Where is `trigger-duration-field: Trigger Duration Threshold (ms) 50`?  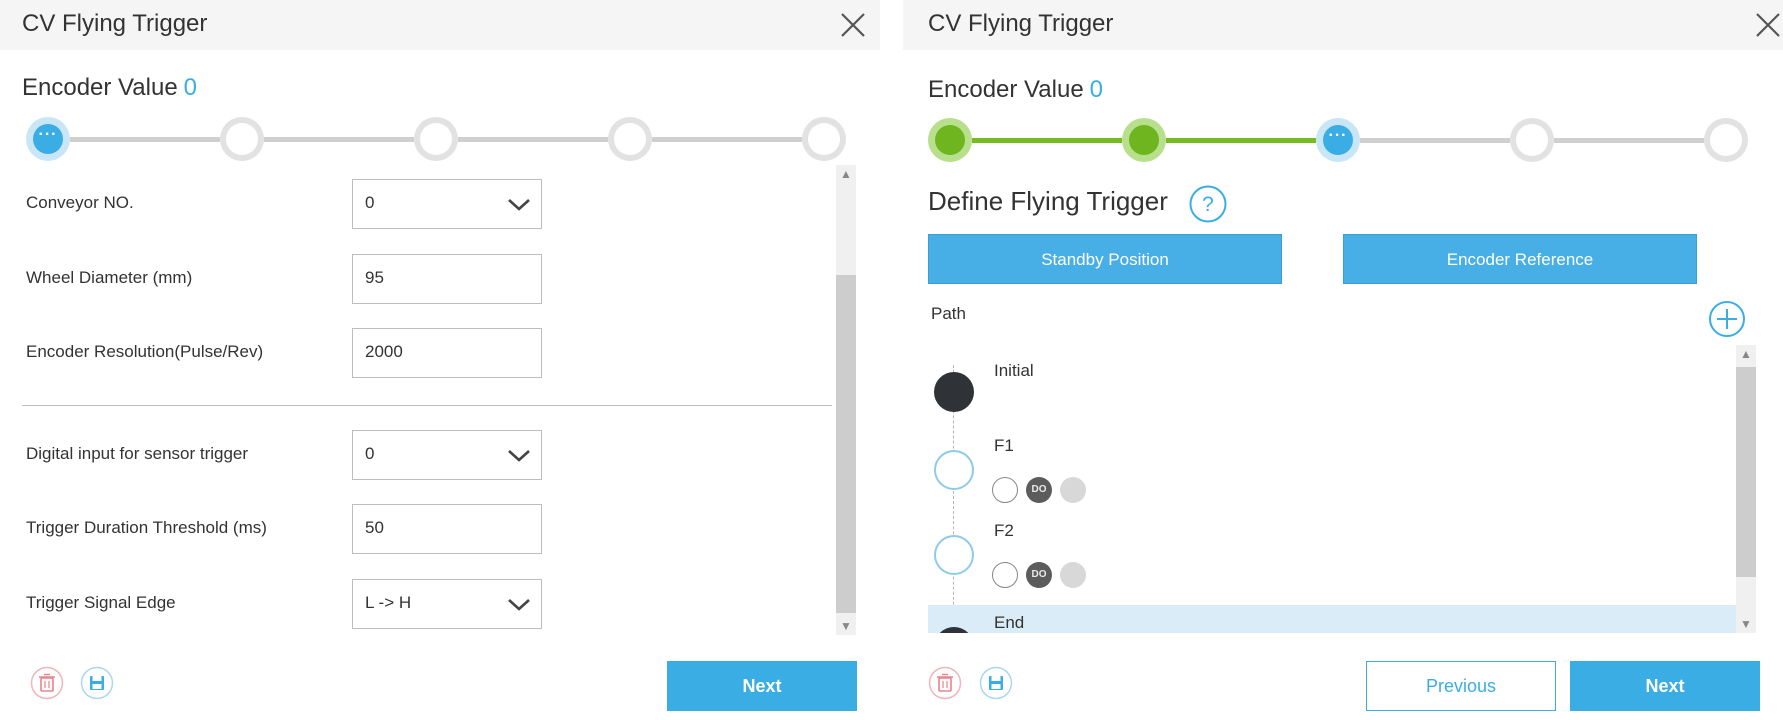
trigger-duration-field: Trigger Duration Threshold (ms) 50 is located at coordinates (286, 529).